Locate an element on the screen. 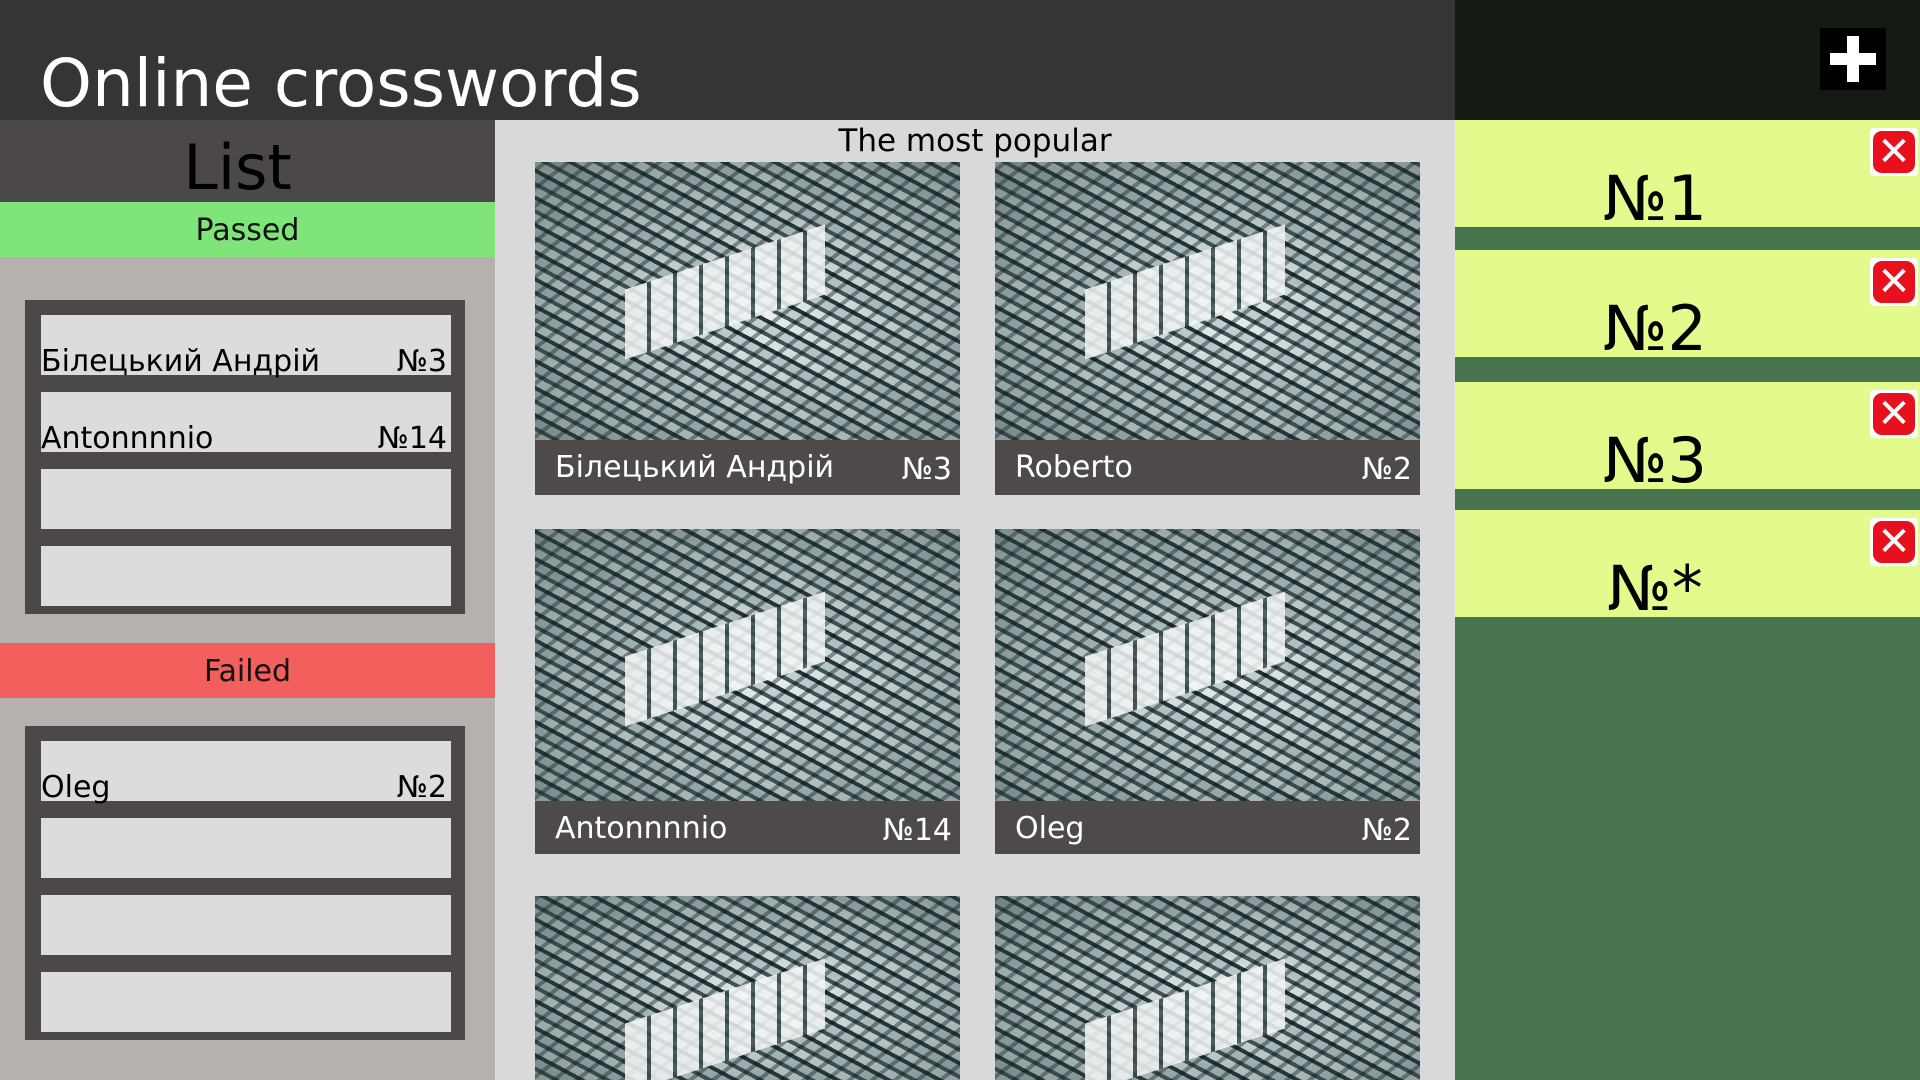 The height and width of the screenshot is (1080, 1920). crossword-slot: №2 ✕ is located at coordinates (1687, 307).